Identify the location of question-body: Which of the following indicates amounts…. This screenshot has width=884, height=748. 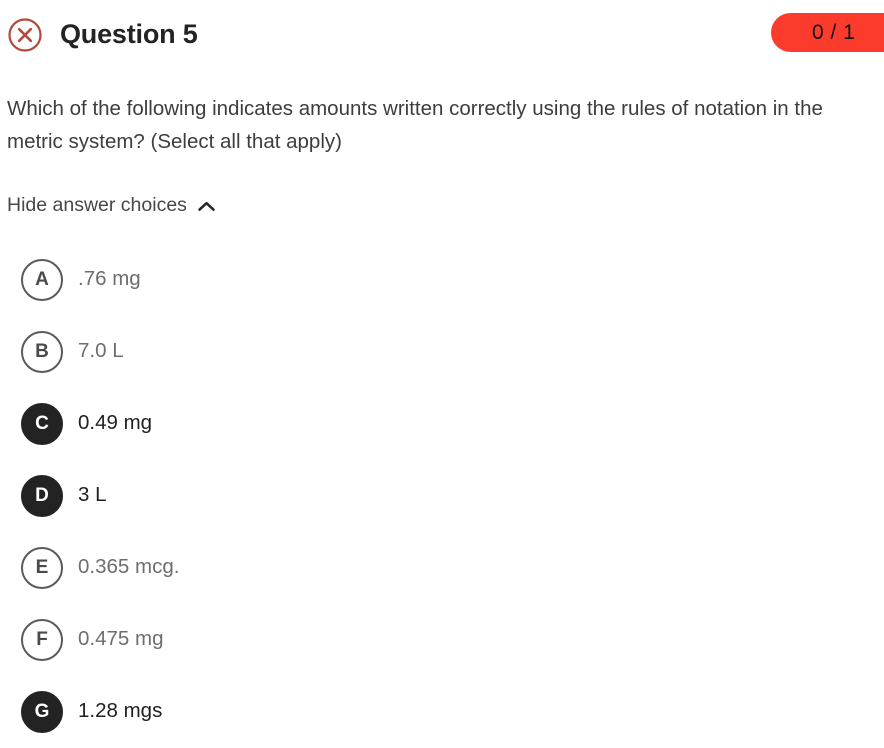
(442, 125).